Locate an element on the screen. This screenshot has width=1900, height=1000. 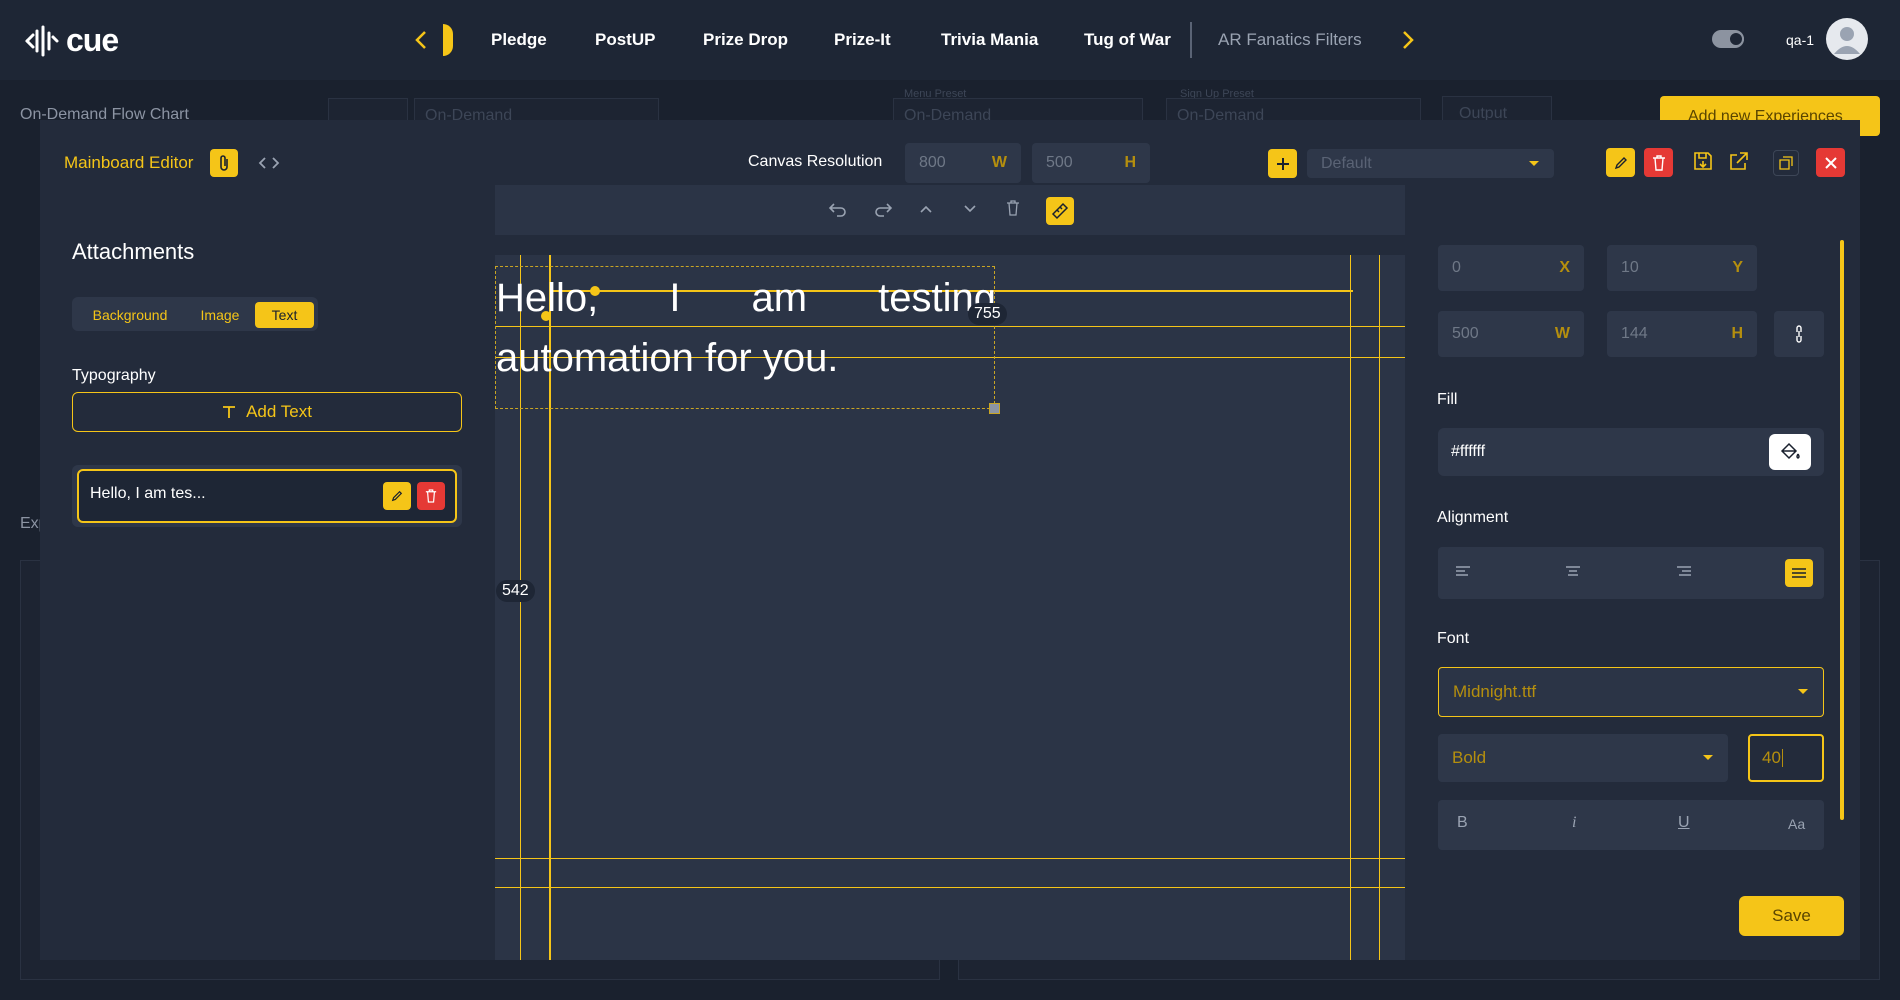
user-avatar is located at coordinates (1847, 39).